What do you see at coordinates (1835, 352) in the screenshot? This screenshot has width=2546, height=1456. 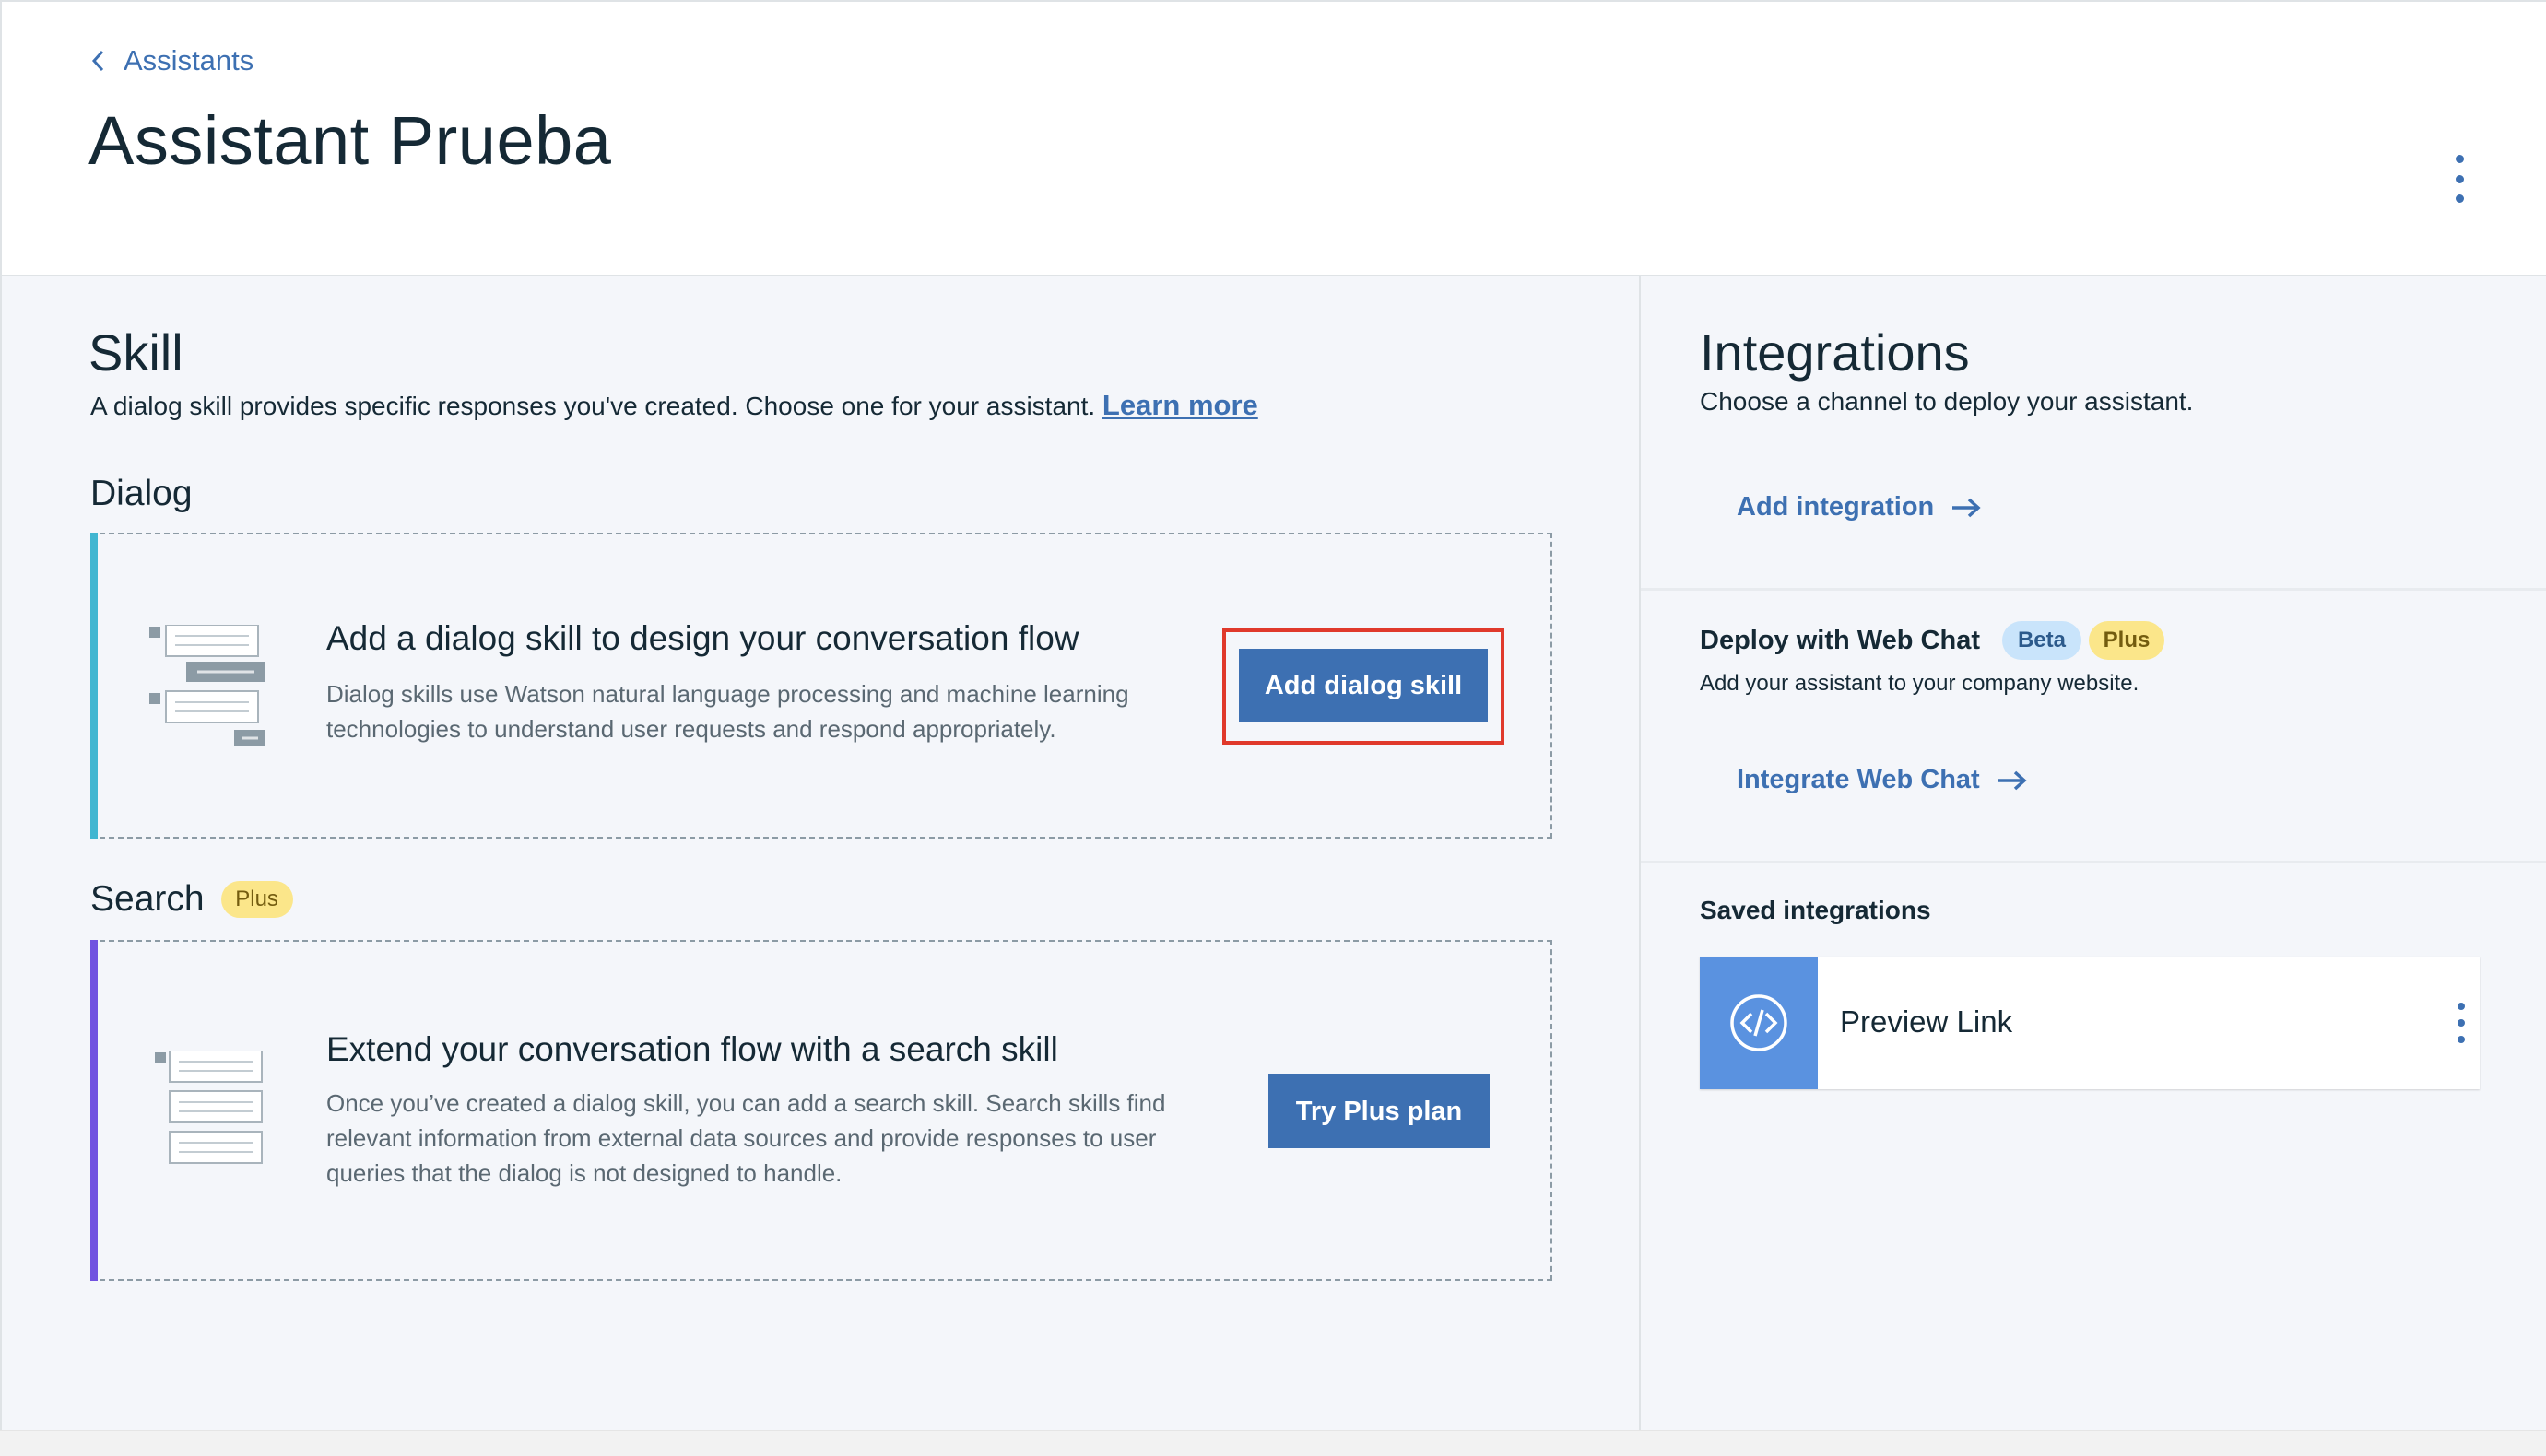 I see `integrations-title: Integrations` at bounding box center [1835, 352].